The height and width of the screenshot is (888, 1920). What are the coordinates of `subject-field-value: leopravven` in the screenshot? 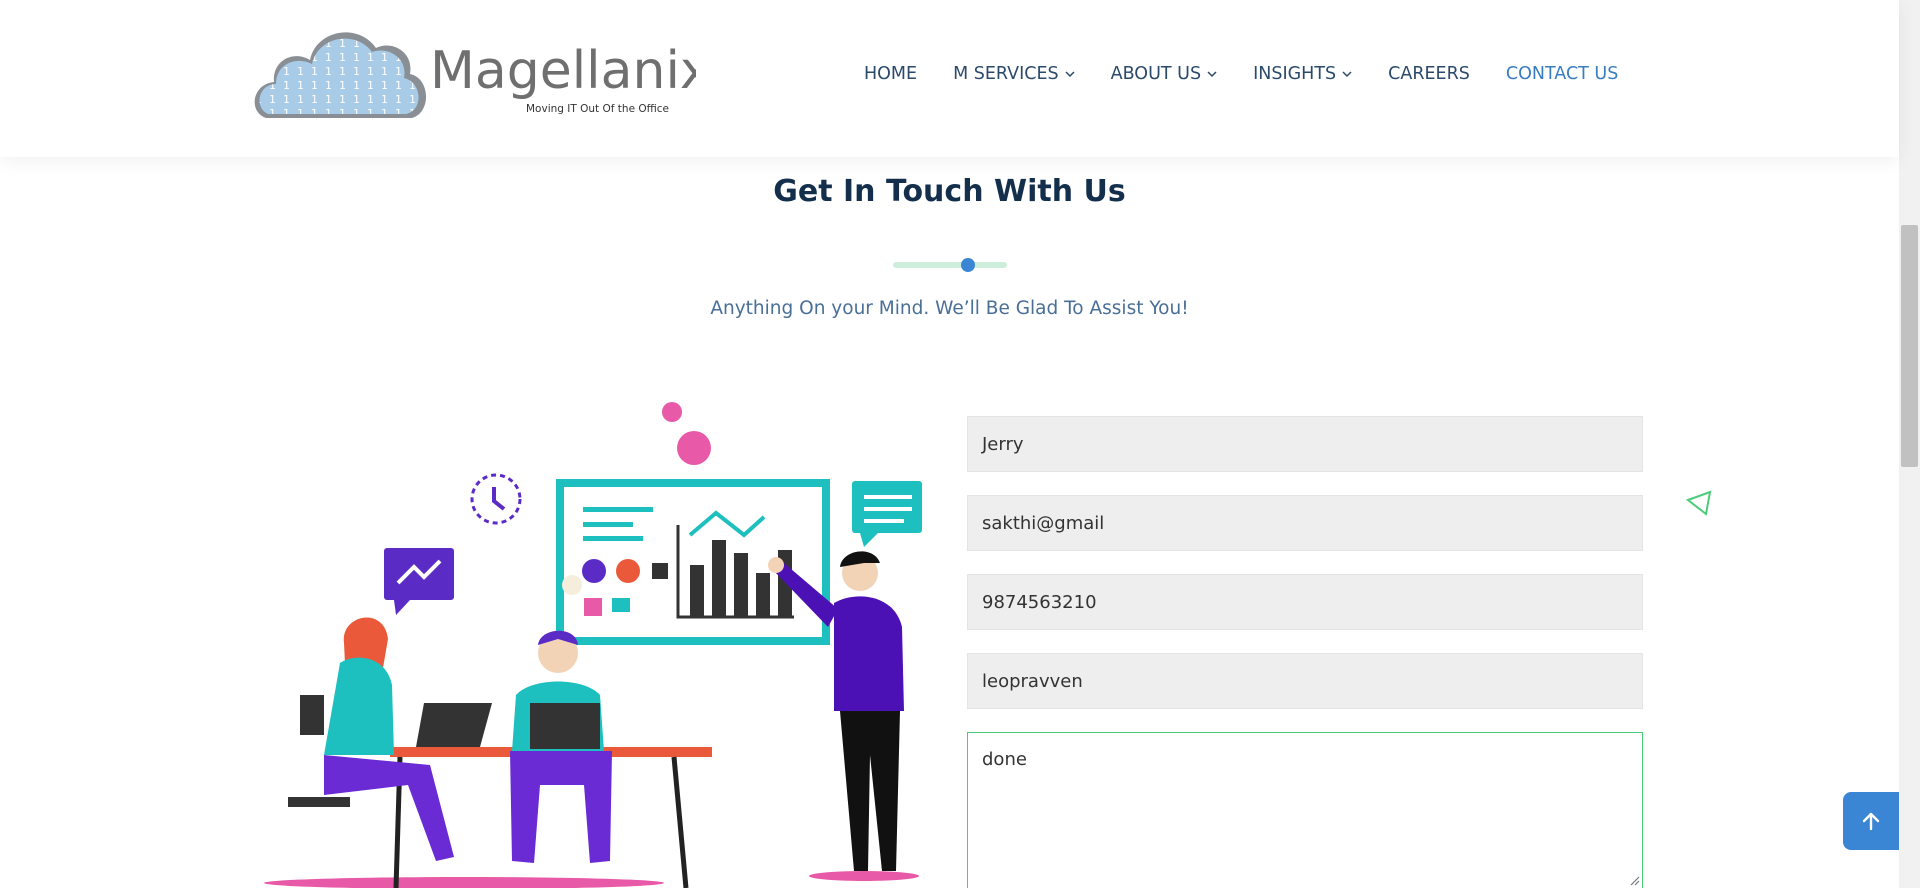 It's located at (1032, 681).